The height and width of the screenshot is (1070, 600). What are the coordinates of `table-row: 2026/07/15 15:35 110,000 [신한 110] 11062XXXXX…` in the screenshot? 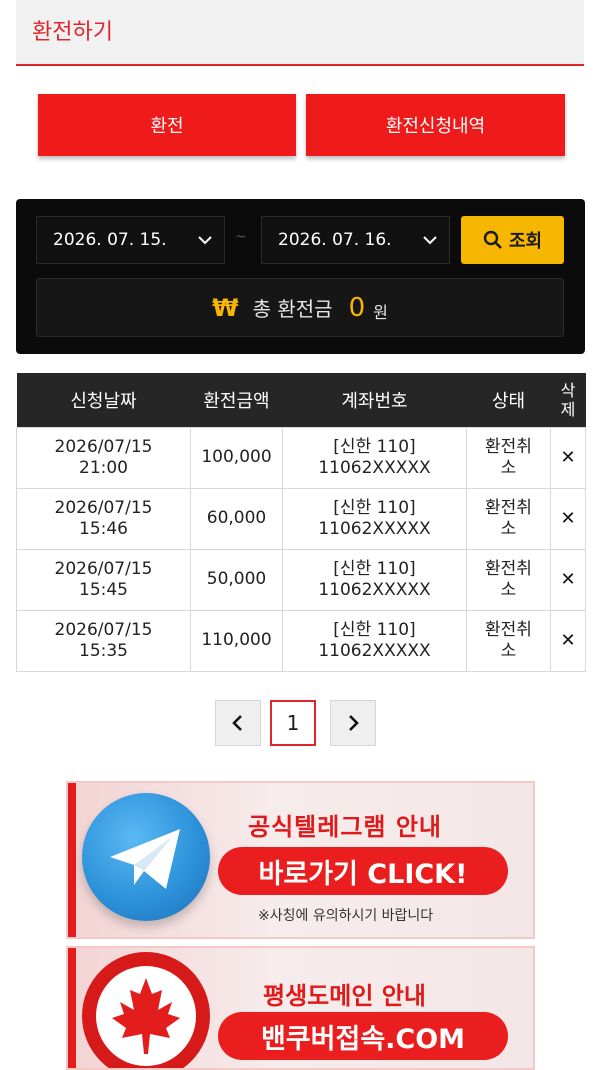 It's located at (301, 640).